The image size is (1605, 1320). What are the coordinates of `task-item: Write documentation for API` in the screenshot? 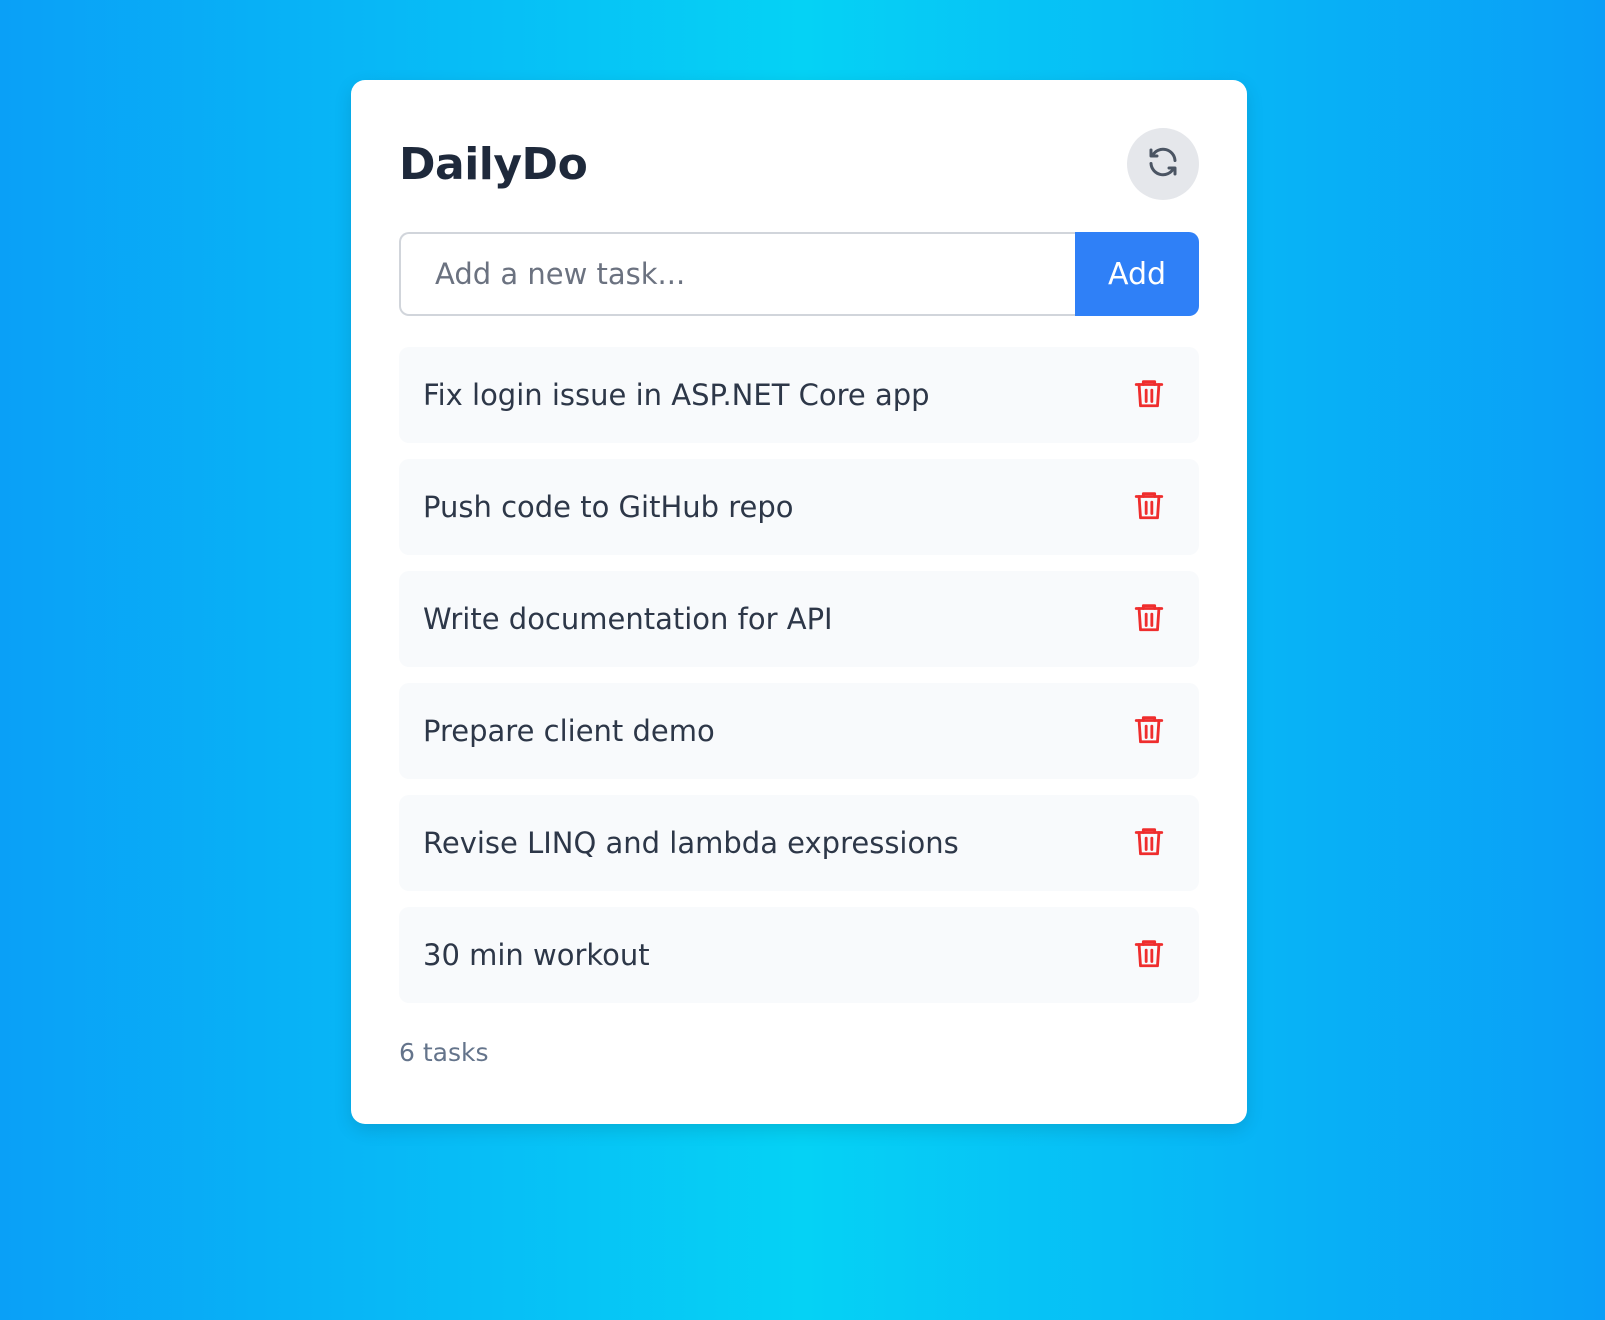 It's located at (799, 619).